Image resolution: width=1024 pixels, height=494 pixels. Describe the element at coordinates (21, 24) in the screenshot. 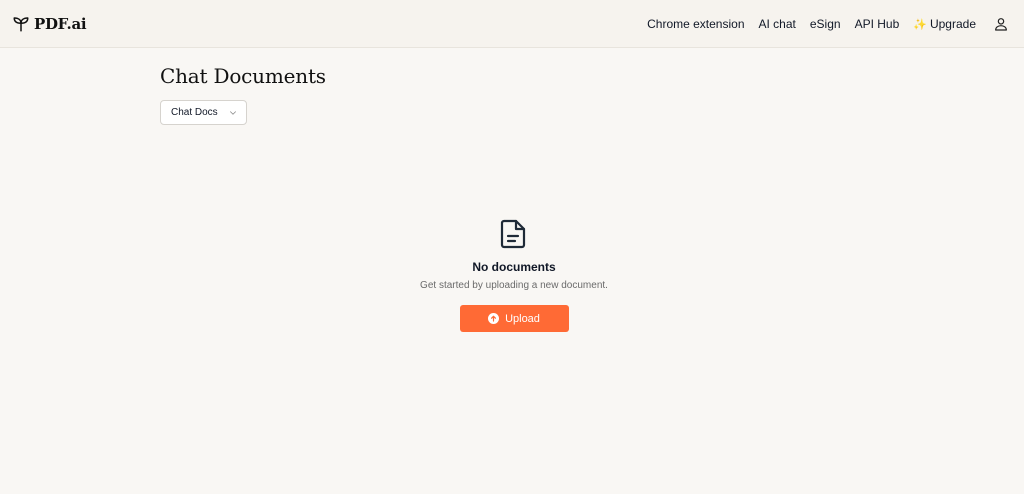

I see `sprout-logo-icon` at that location.